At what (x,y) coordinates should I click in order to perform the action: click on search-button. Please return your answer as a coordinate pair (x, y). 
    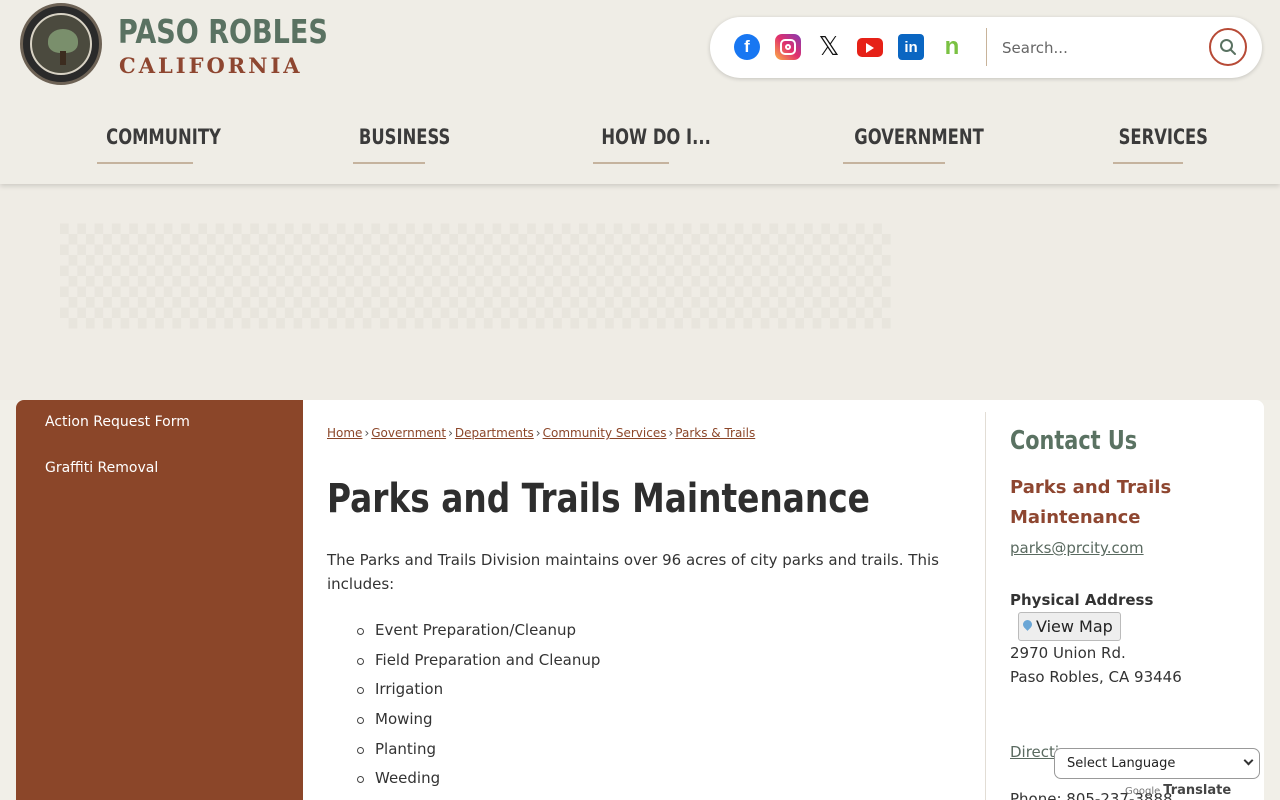
    Looking at the image, I should click on (1228, 47).